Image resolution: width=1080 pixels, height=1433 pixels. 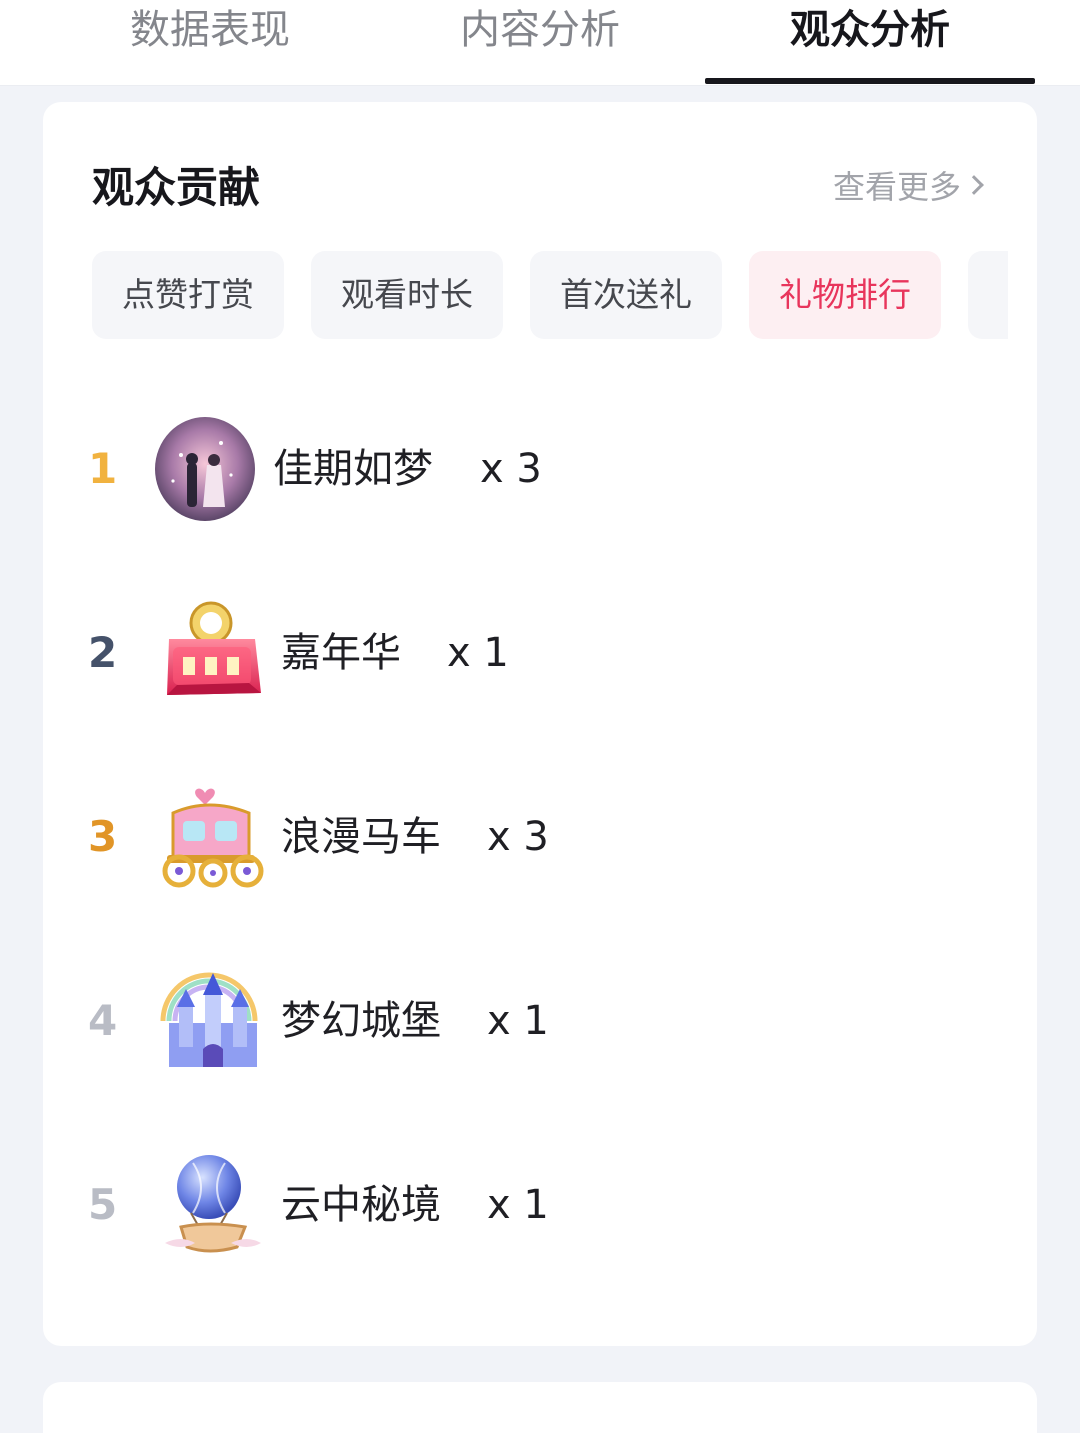 What do you see at coordinates (210, 43) in the screenshot?
I see `tab-data-performance: 数据表现` at bounding box center [210, 43].